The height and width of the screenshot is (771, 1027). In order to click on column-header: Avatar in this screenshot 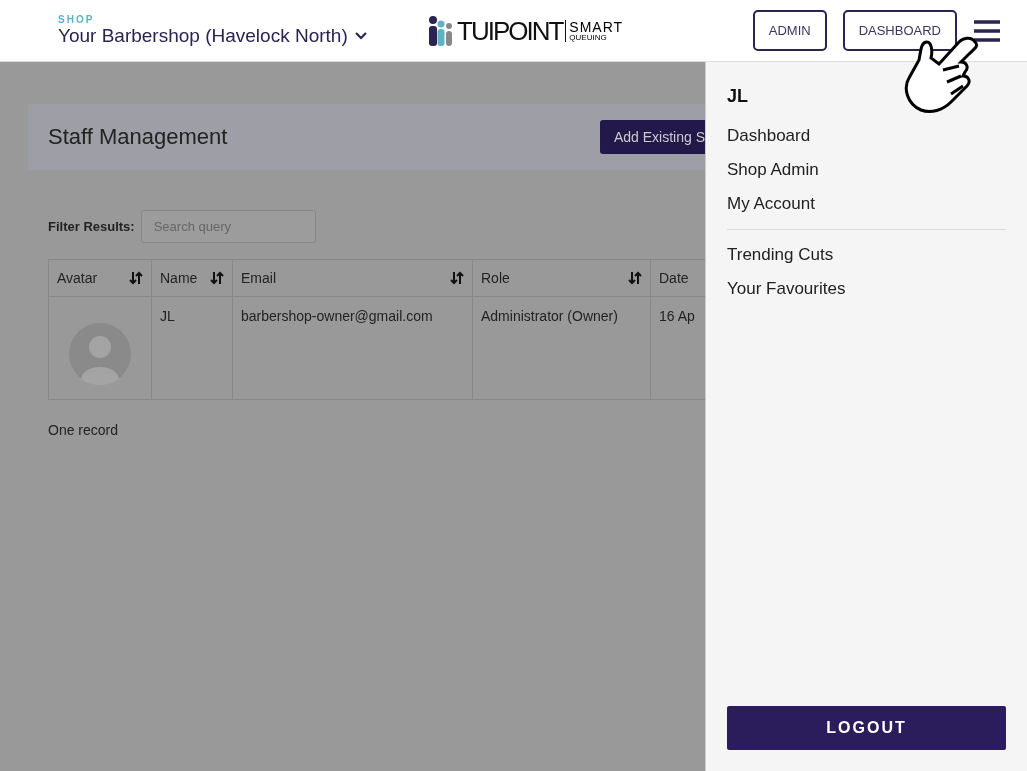, I will do `click(100, 278)`.